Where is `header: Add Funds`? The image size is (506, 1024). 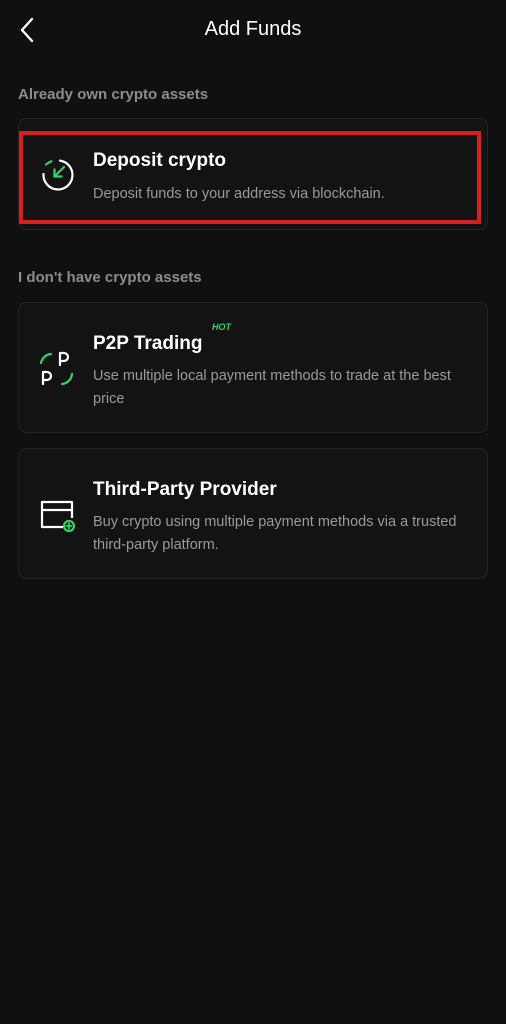 header: Add Funds is located at coordinates (253, 31).